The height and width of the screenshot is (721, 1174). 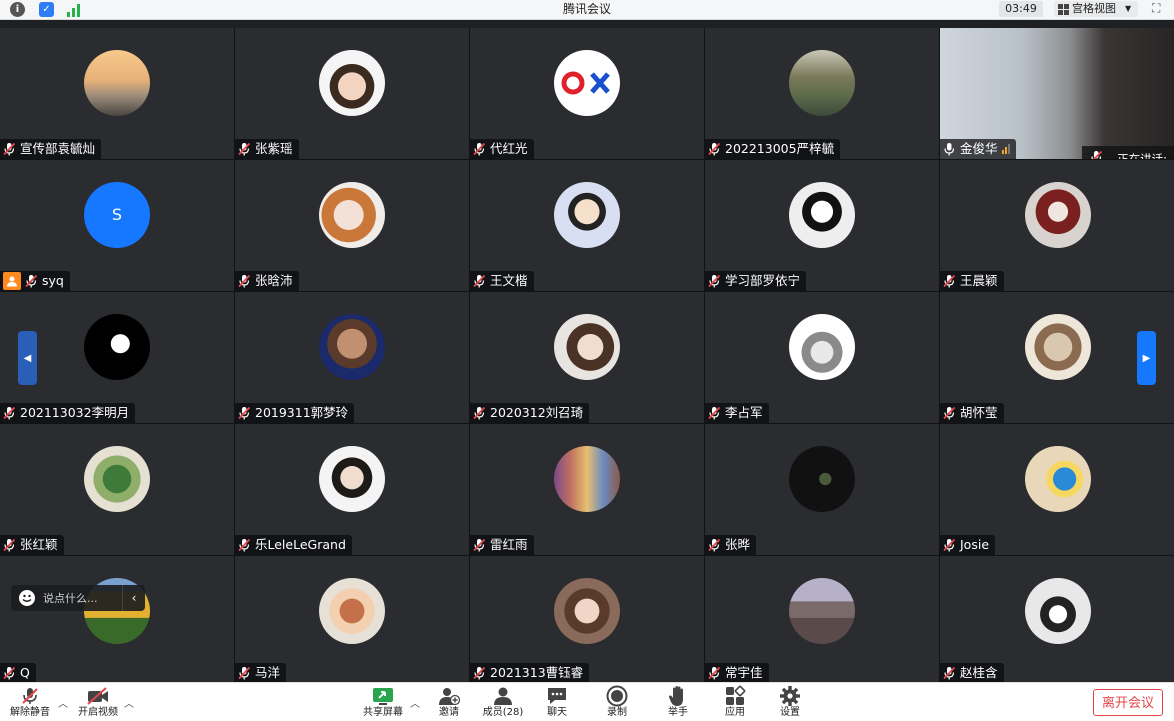 I want to click on prev-page-button: ◀, so click(x=27, y=358).